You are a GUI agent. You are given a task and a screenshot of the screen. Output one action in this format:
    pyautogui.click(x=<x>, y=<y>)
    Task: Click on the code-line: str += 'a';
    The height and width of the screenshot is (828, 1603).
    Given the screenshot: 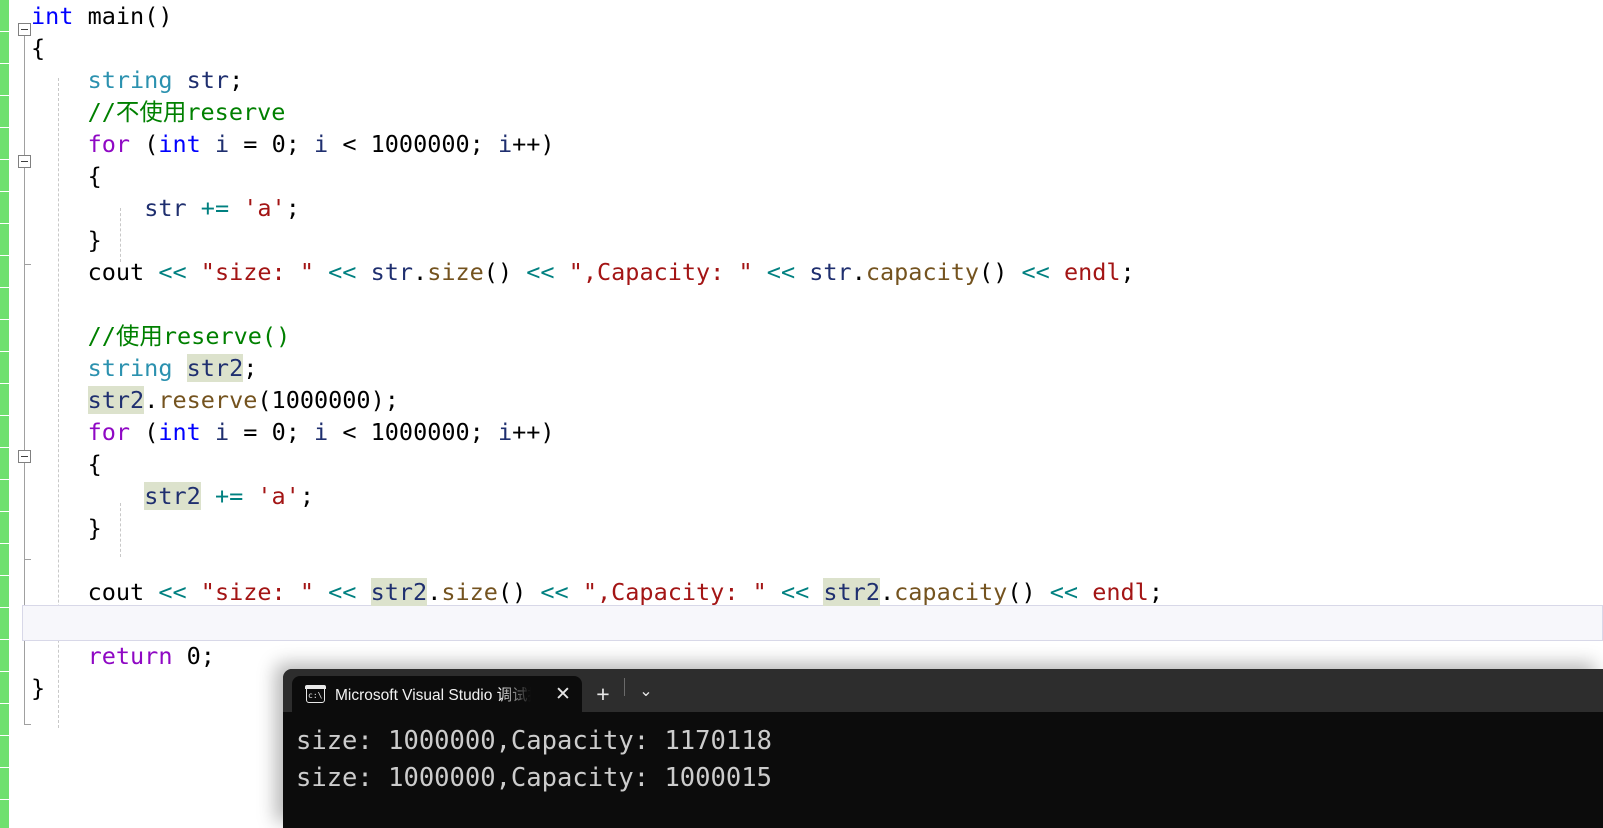 What is the action you would take?
    pyautogui.click(x=817, y=208)
    